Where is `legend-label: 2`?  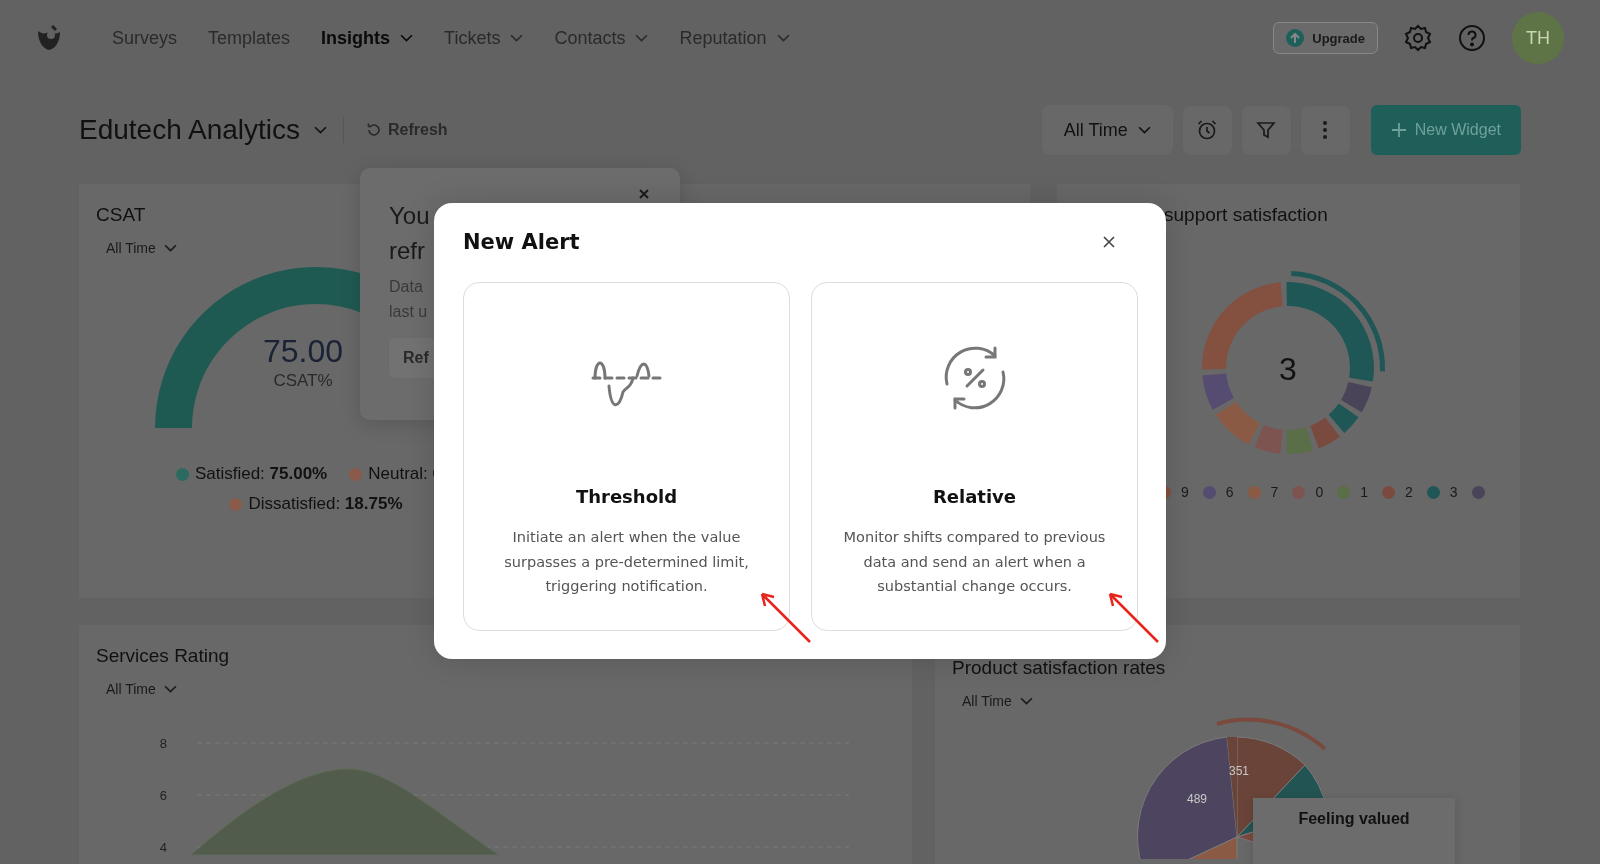 legend-label: 2 is located at coordinates (1409, 492).